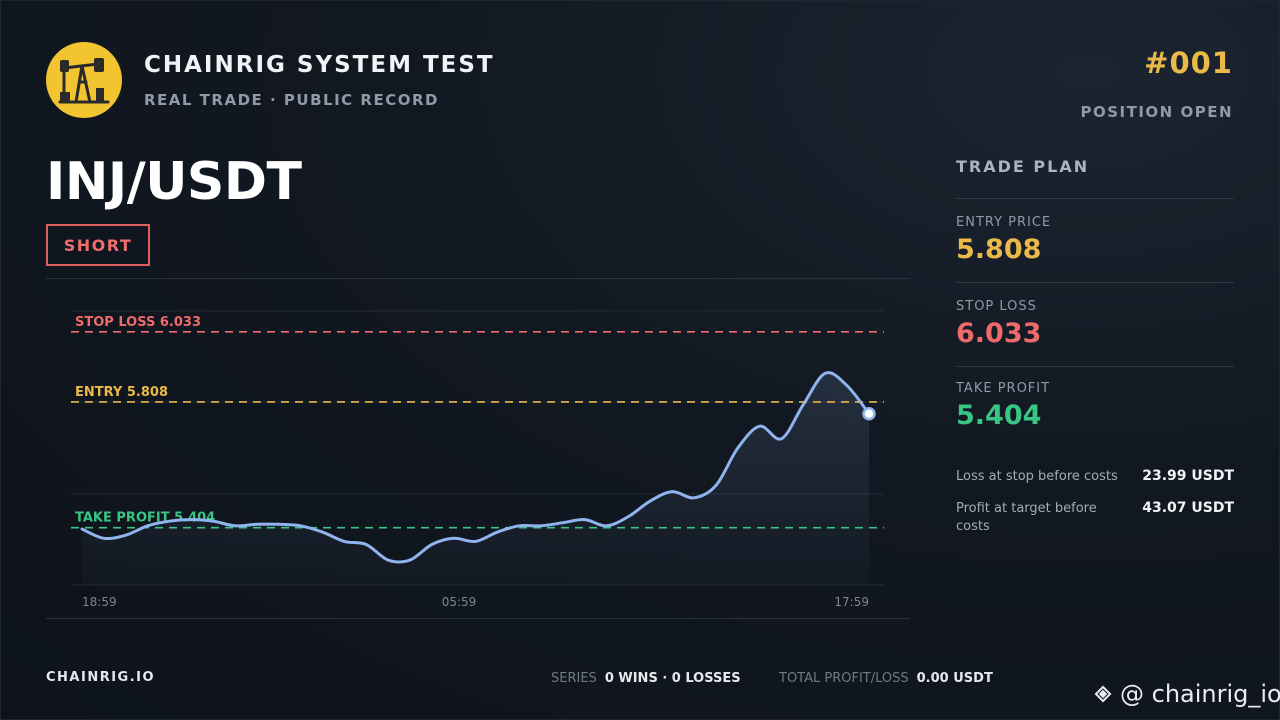 The image size is (1280, 720). Describe the element at coordinates (1003, 388) in the screenshot. I see `take-profit-label: TAKE PROFIT` at that location.